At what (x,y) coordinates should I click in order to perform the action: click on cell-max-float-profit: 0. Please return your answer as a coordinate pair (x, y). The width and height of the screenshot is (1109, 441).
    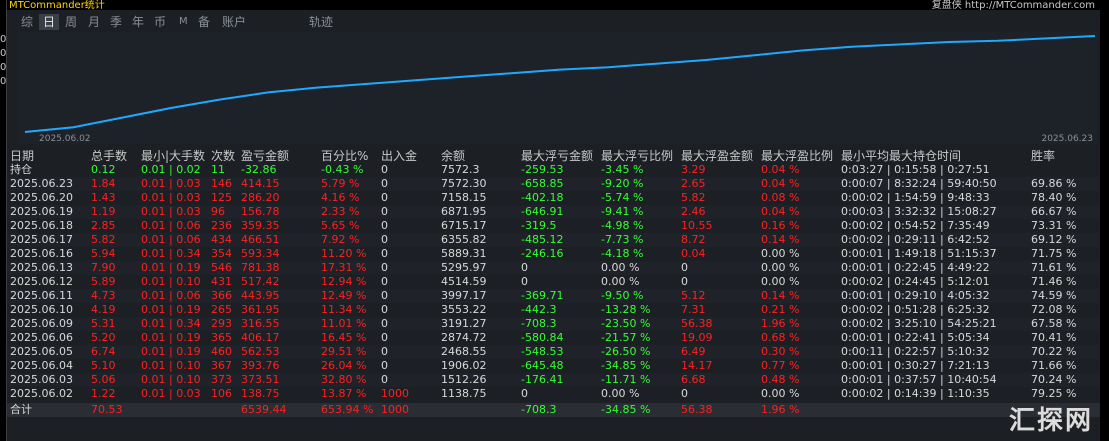
    Looking at the image, I should click on (684, 267).